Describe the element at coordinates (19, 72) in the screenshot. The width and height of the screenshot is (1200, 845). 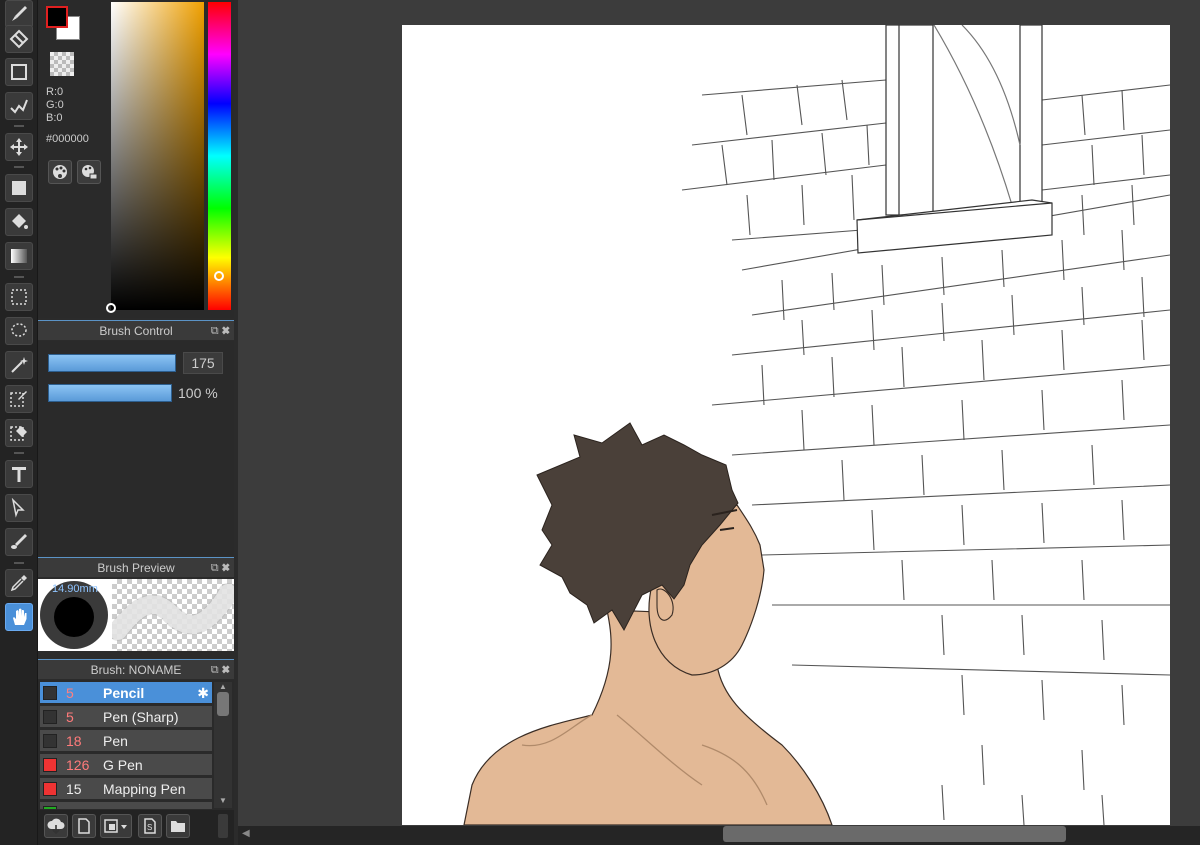
I see `rectangle-tool` at that location.